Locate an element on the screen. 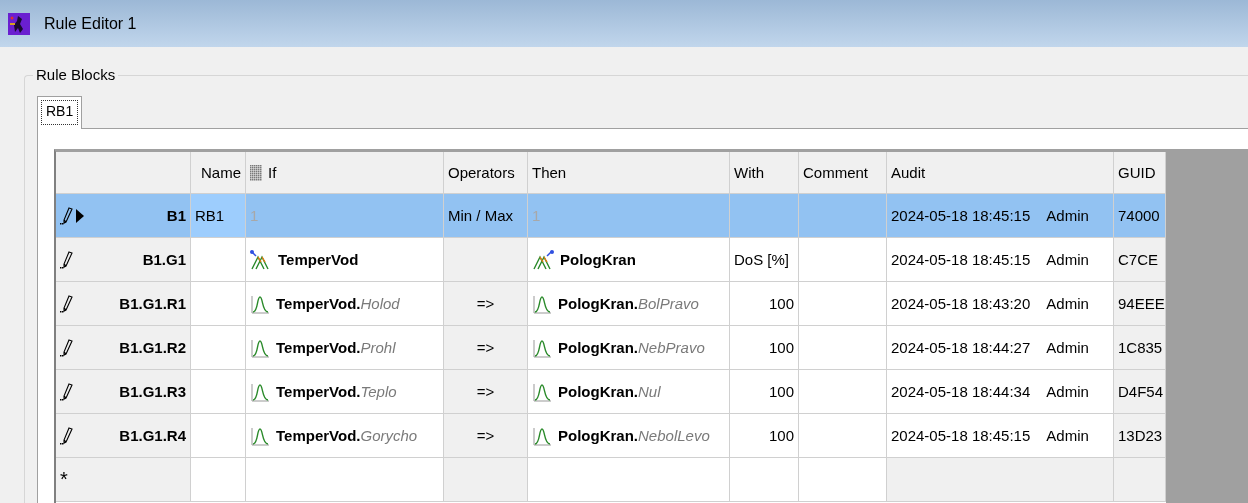 The height and width of the screenshot is (503, 1248). column-header: Audit is located at coordinates (1000, 172).